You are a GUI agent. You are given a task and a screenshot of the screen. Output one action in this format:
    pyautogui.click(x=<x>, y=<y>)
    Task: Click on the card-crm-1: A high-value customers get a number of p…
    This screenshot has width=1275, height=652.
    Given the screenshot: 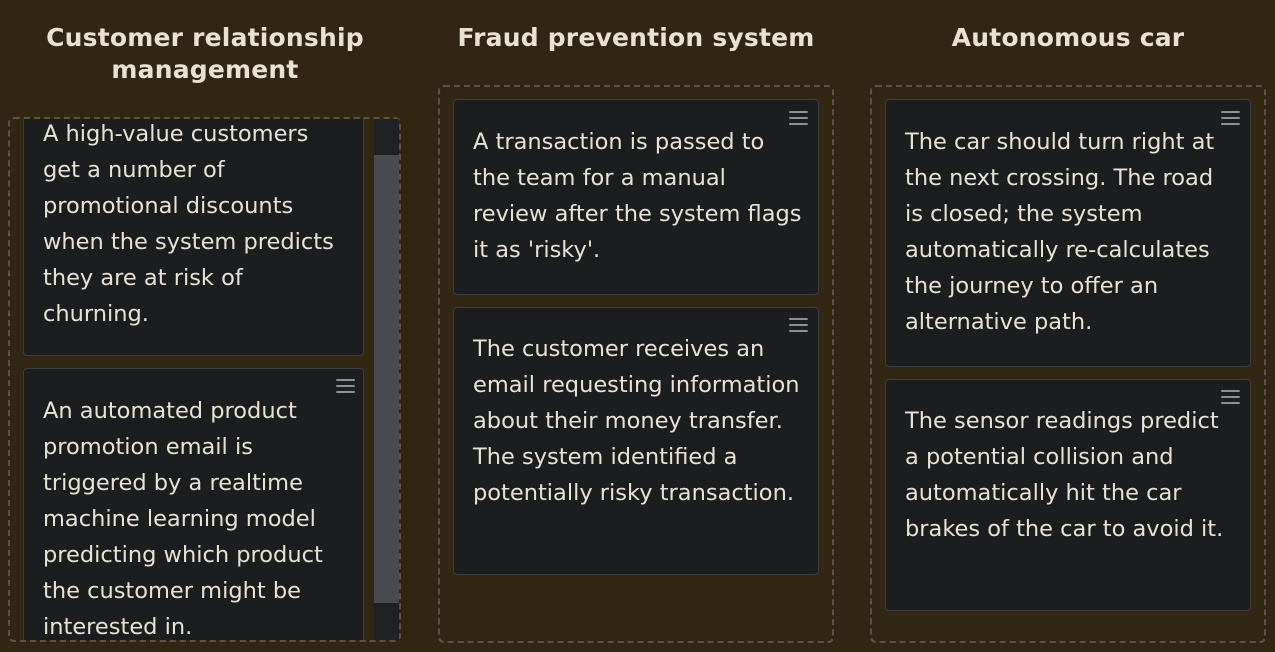 What is the action you would take?
    pyautogui.click(x=193, y=237)
    